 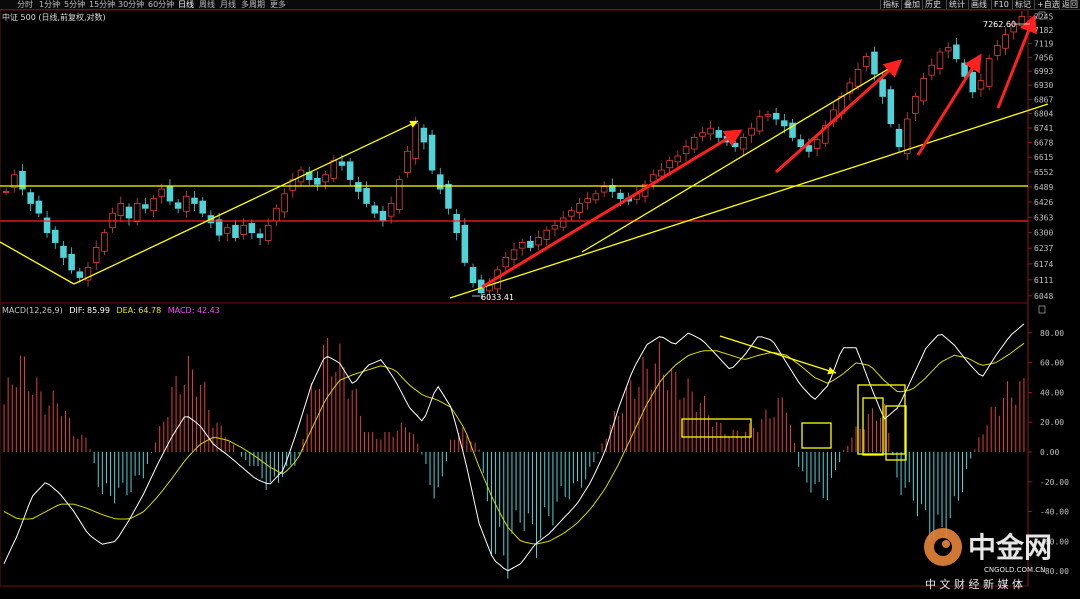 I want to click on watermark-domain: CNGOLD.COM.CN, so click(x=1014, y=570).